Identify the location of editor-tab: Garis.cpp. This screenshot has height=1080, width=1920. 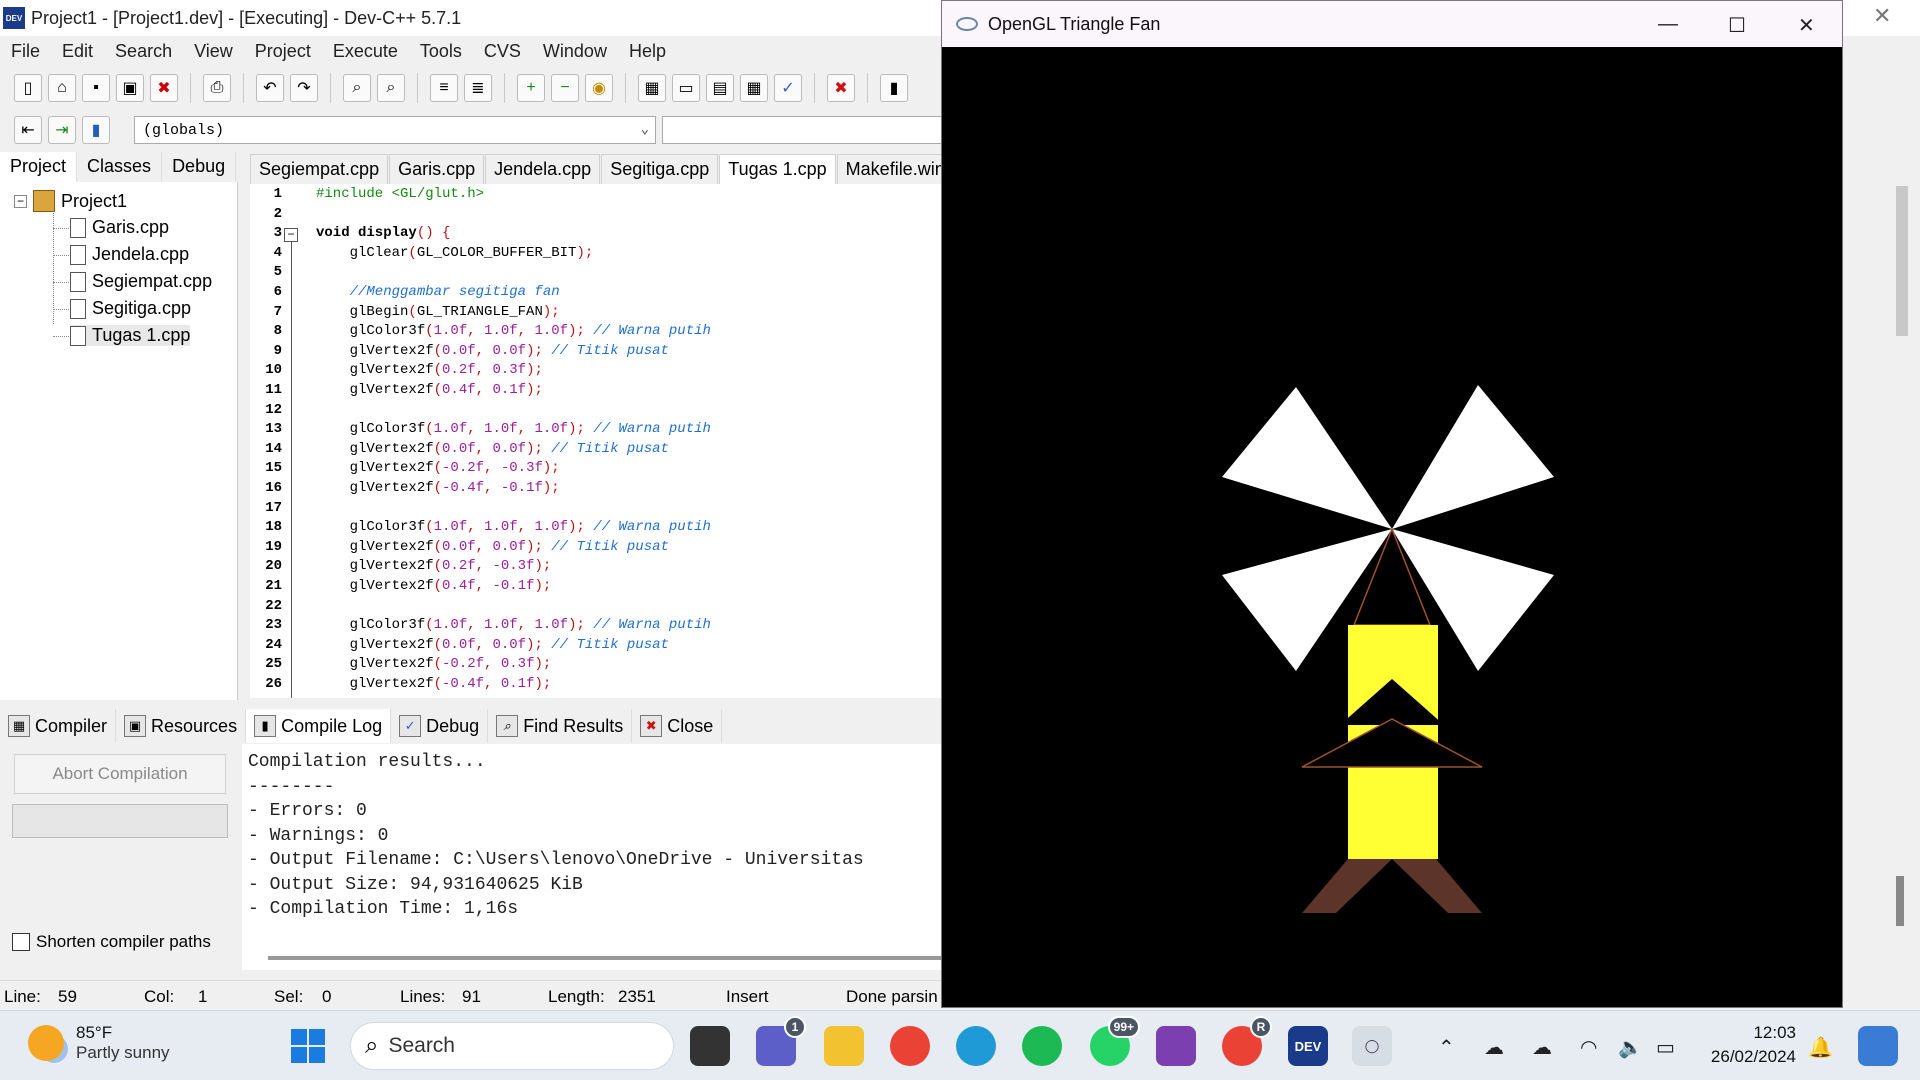
(437, 169).